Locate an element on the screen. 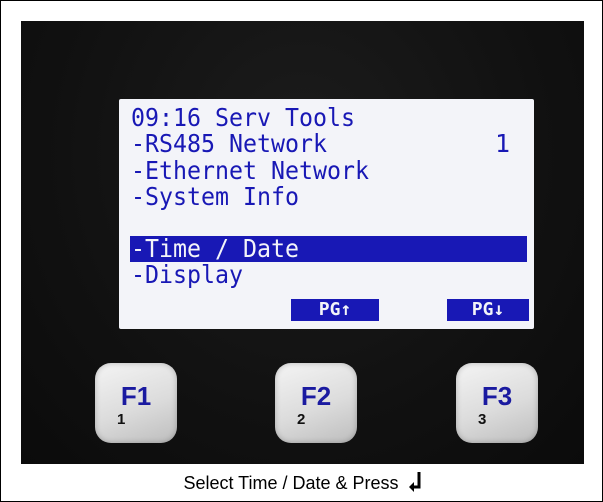 This screenshot has width=603, height=502. f1-key-number: 1 is located at coordinates (121, 419).